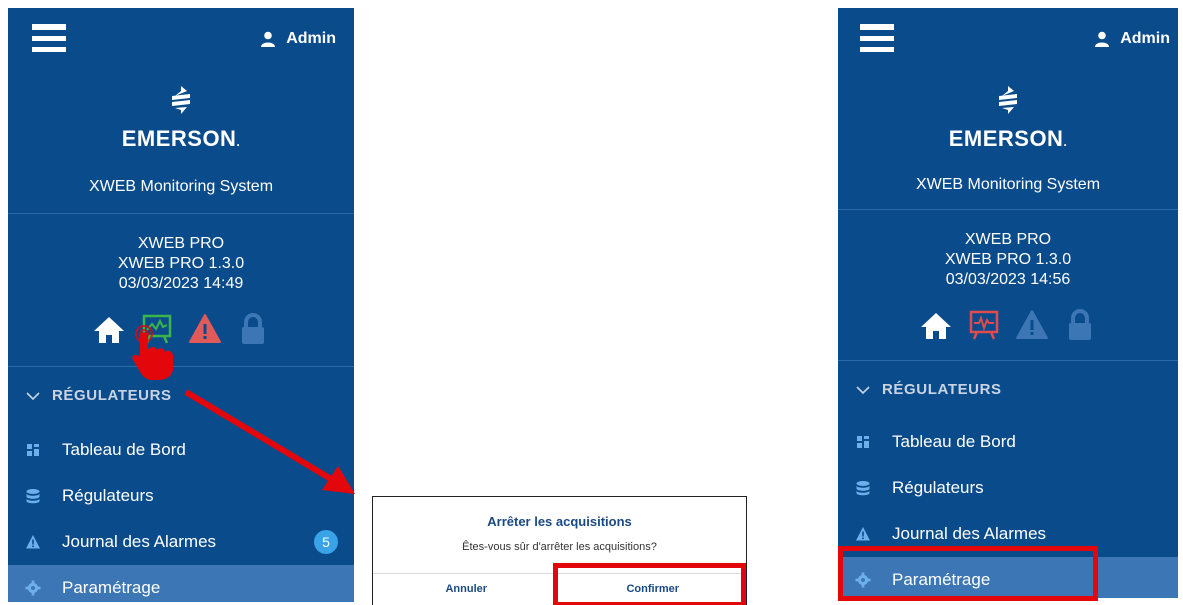  What do you see at coordinates (1008, 390) in the screenshot?
I see `section-header-regulateurs: RÉGULATEURS` at bounding box center [1008, 390].